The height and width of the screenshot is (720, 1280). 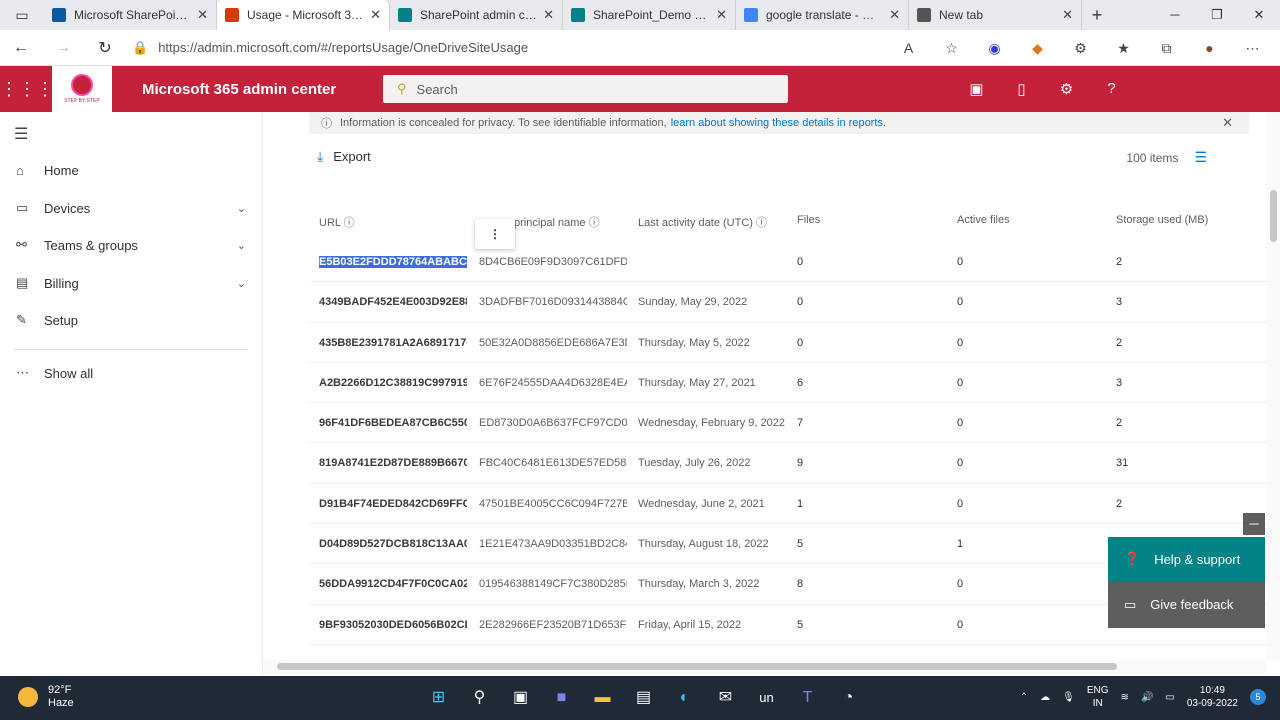 What do you see at coordinates (82, 89) in the screenshot?
I see `org-logo: STEP BY STEP` at bounding box center [82, 89].